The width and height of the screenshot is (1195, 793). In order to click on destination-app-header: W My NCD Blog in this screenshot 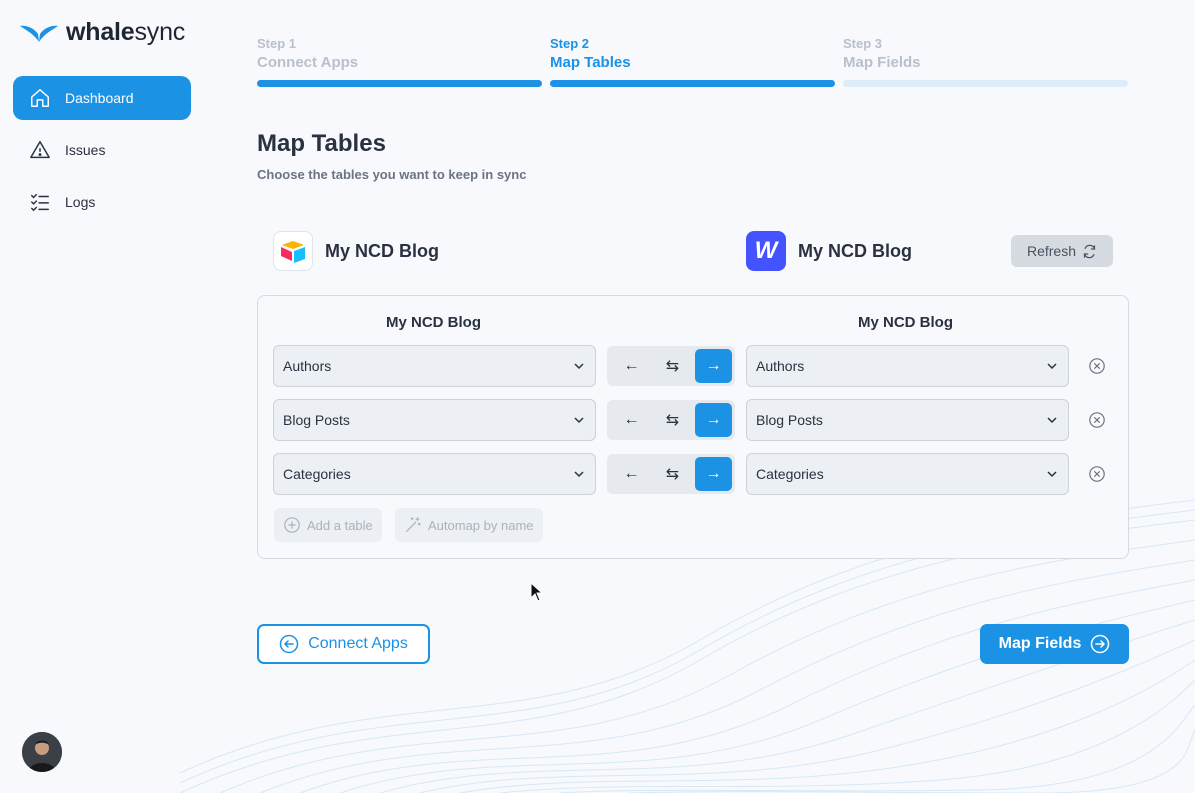, I will do `click(829, 251)`.